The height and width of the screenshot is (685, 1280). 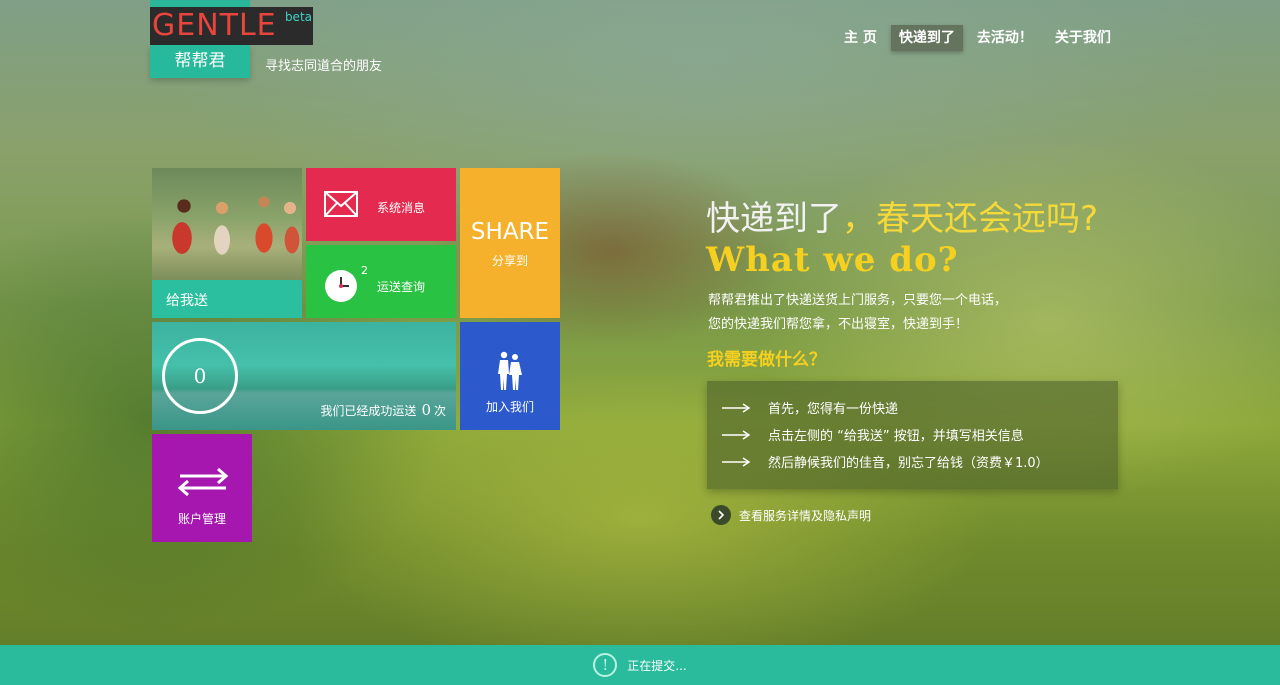 What do you see at coordinates (510, 370) in the screenshot?
I see `people-icon` at bounding box center [510, 370].